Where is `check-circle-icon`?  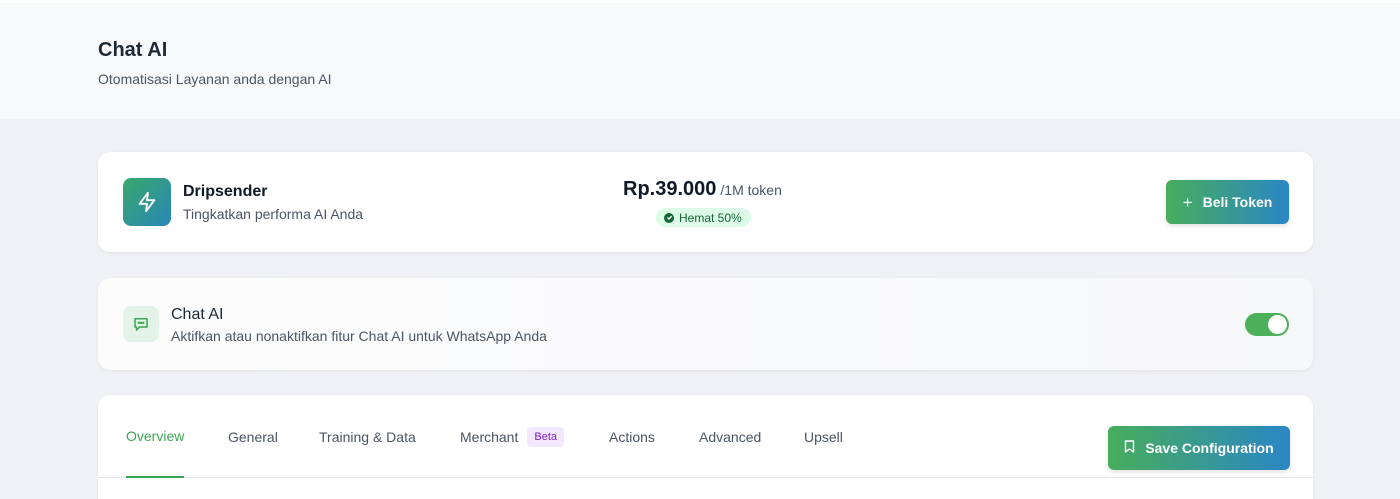
check-circle-icon is located at coordinates (669, 217).